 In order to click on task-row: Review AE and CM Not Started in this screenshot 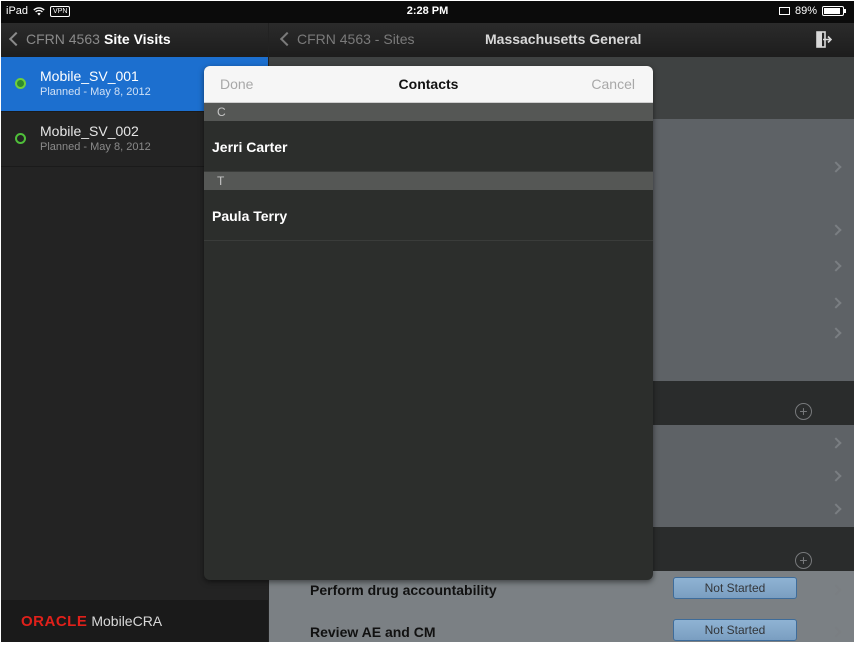, I will do `click(561, 627)`.